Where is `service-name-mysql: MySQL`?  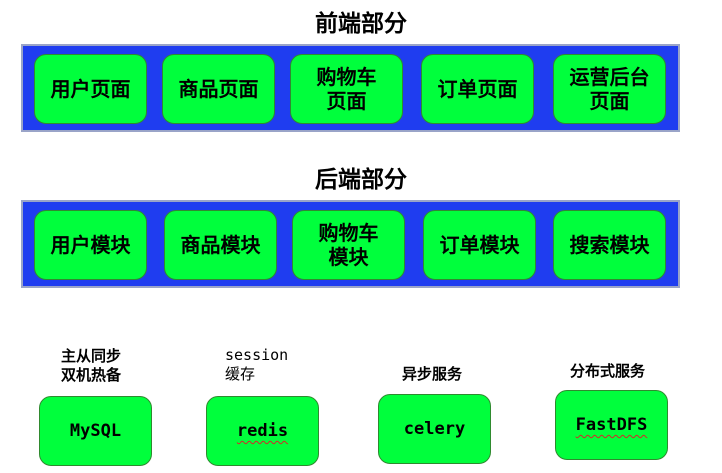
service-name-mysql: MySQL is located at coordinates (95, 431).